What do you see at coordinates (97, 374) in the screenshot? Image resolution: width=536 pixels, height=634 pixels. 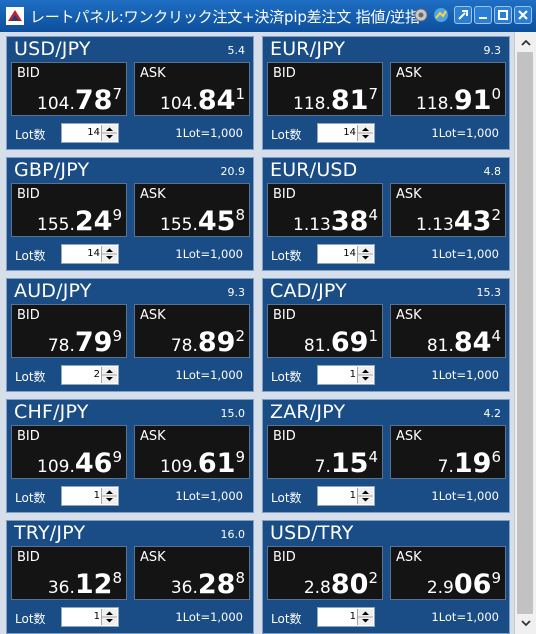 I see `lot-input: 2` at bounding box center [97, 374].